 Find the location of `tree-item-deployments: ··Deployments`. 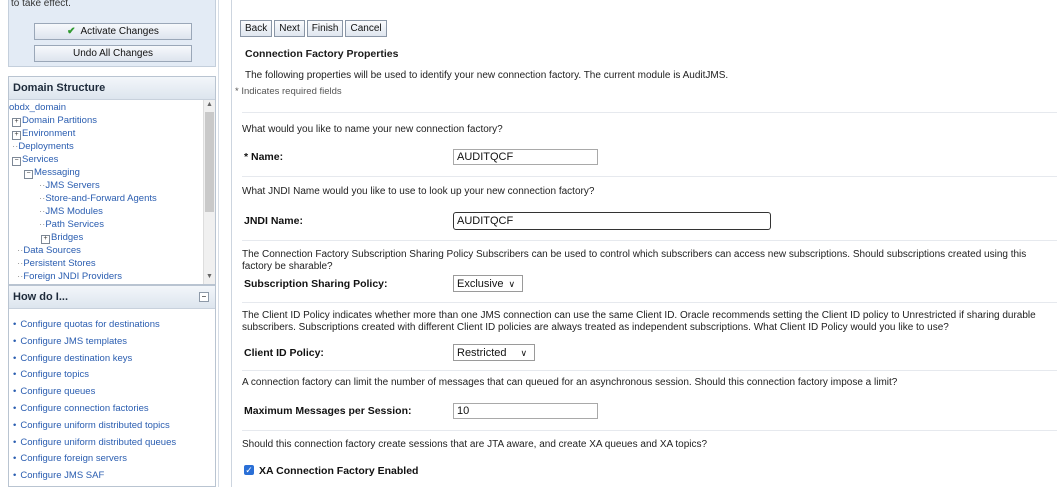

tree-item-deployments: ··Deployments is located at coordinates (43, 146).